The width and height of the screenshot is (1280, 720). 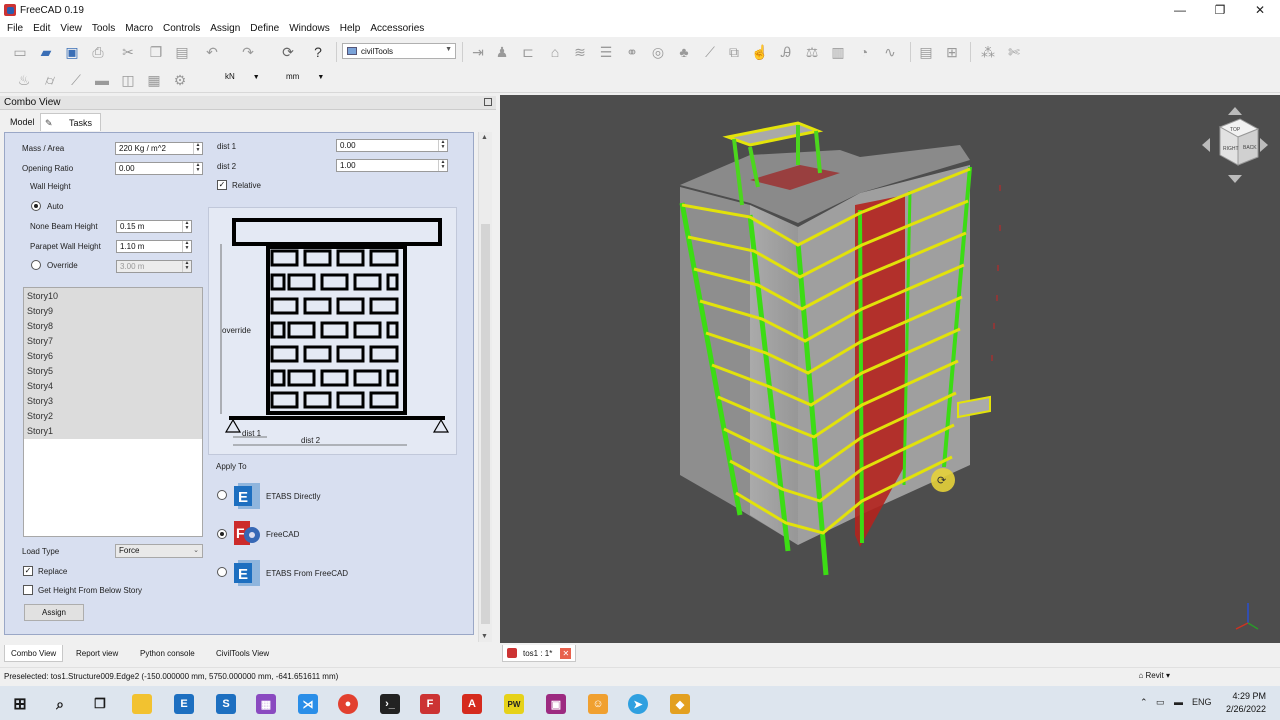 I want to click on list-item: Story6, so click(x=40, y=356).